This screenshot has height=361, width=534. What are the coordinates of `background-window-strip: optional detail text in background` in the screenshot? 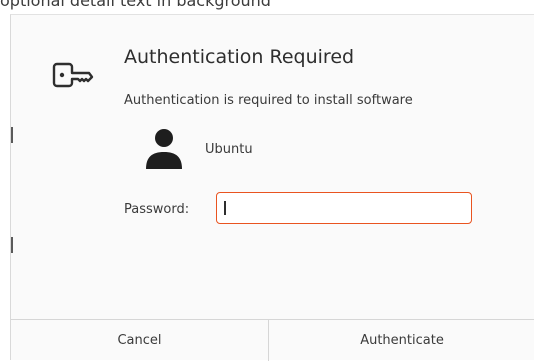 It's located at (267, 7).